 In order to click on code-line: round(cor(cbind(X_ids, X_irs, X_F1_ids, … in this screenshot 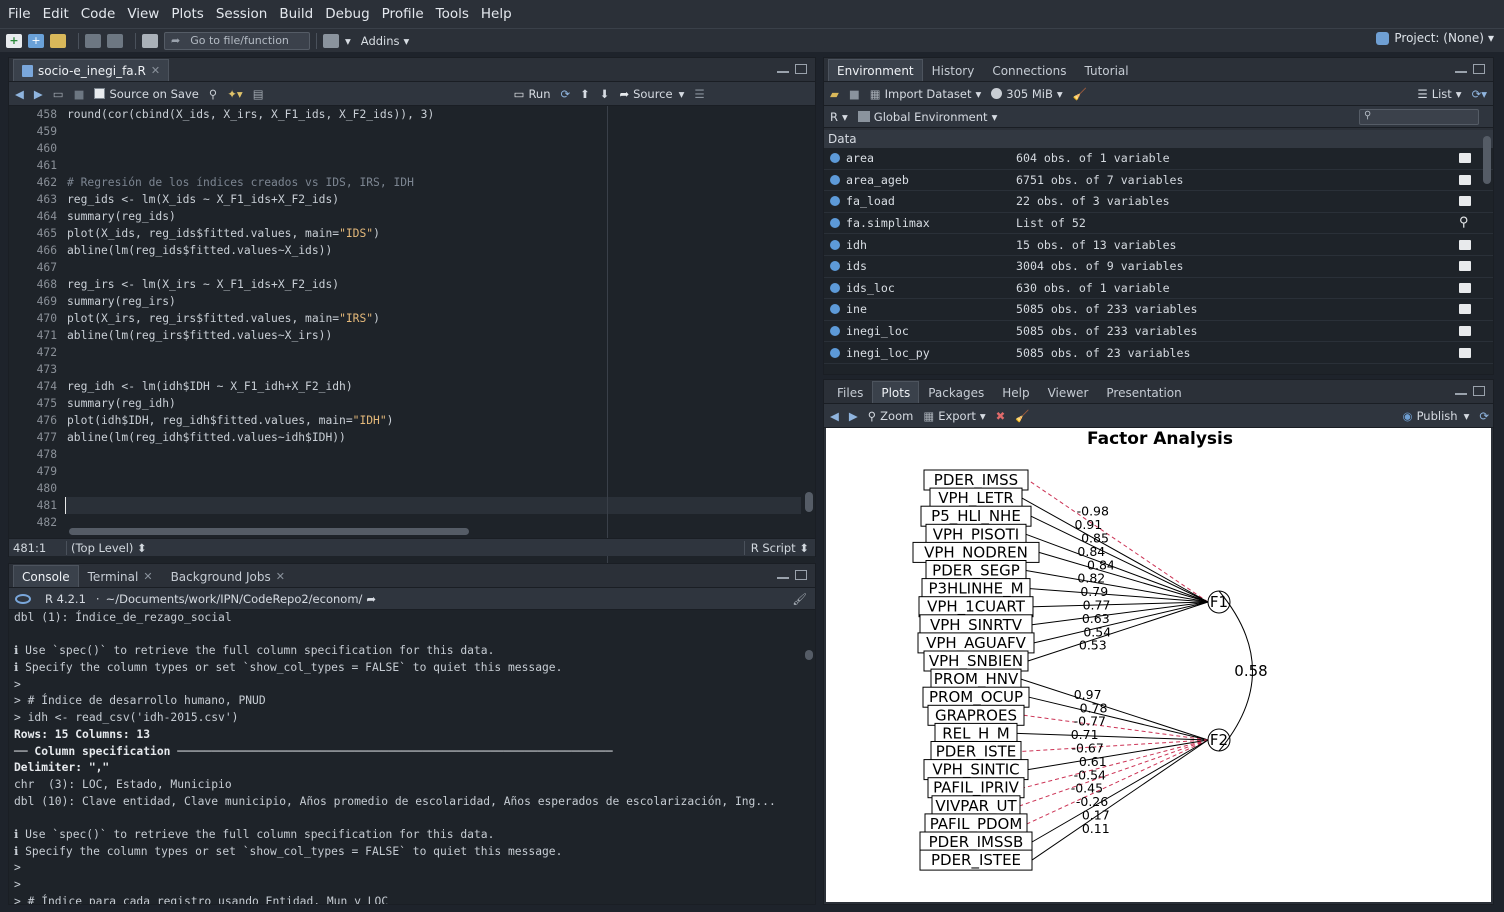, I will do `click(433, 114)`.